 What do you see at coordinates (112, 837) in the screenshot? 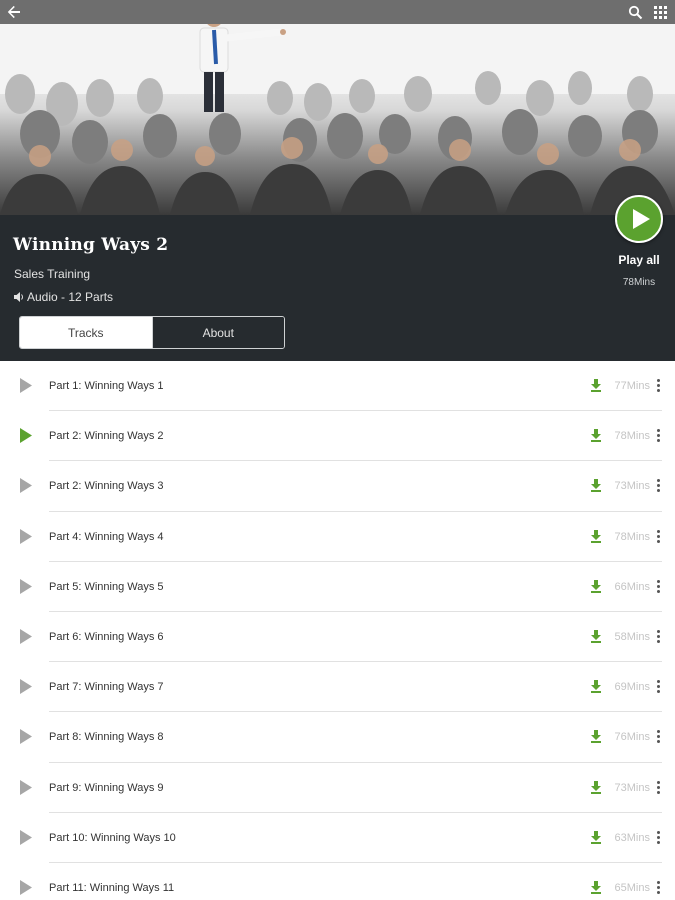
I see `track-title: Part 10: Winning Ways 10` at bounding box center [112, 837].